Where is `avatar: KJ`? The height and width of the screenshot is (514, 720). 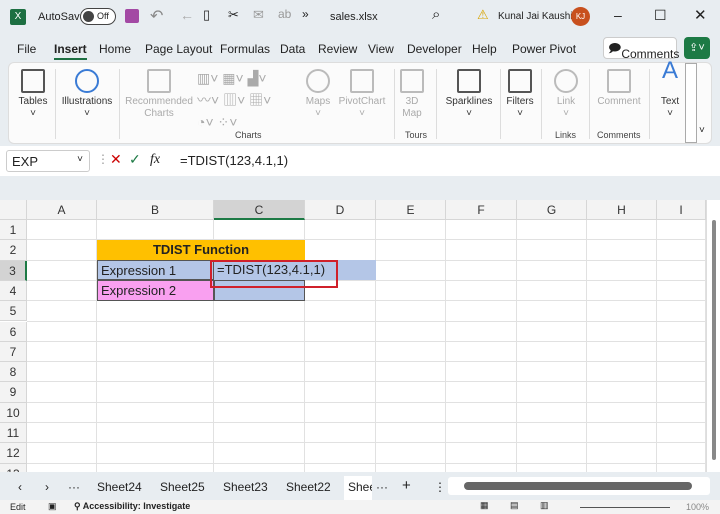
avatar: KJ is located at coordinates (580, 16).